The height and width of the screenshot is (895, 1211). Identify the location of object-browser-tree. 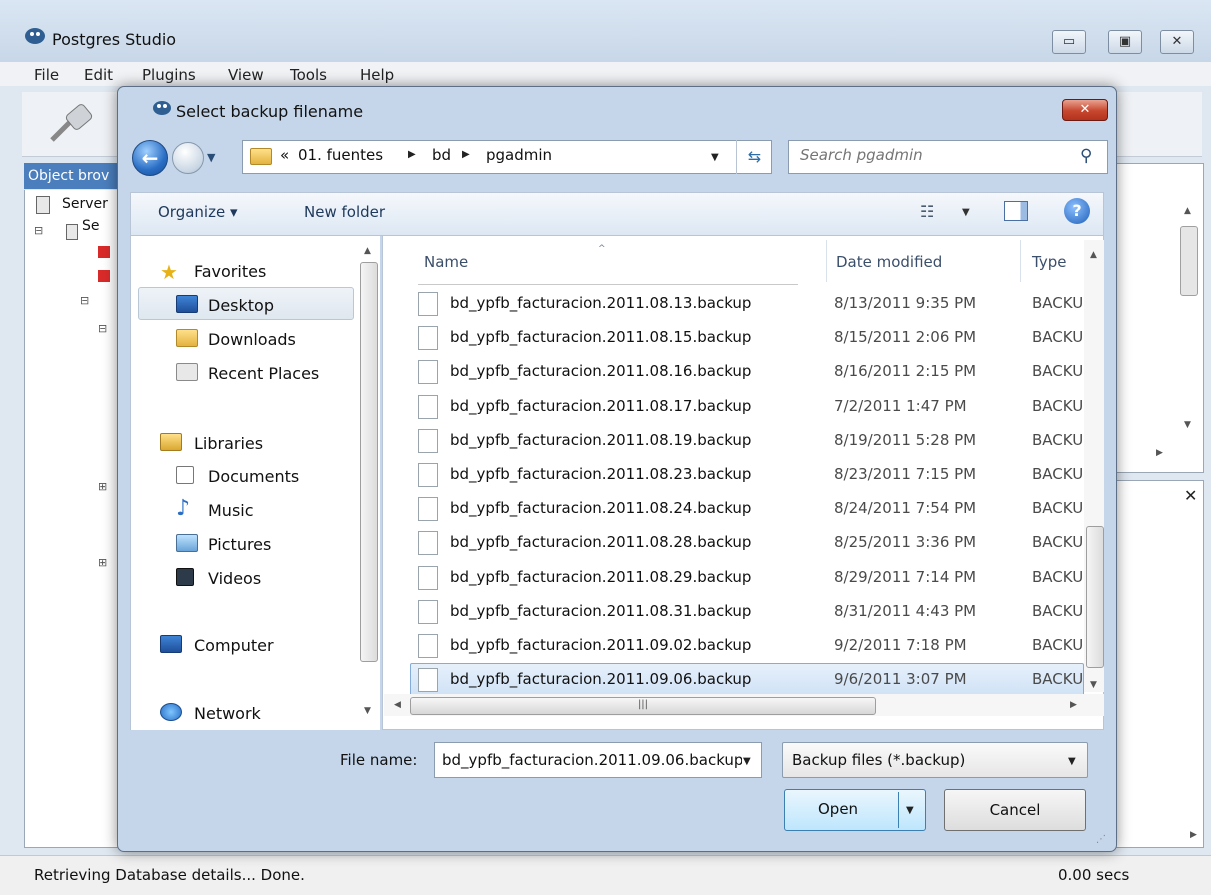
(73, 519).